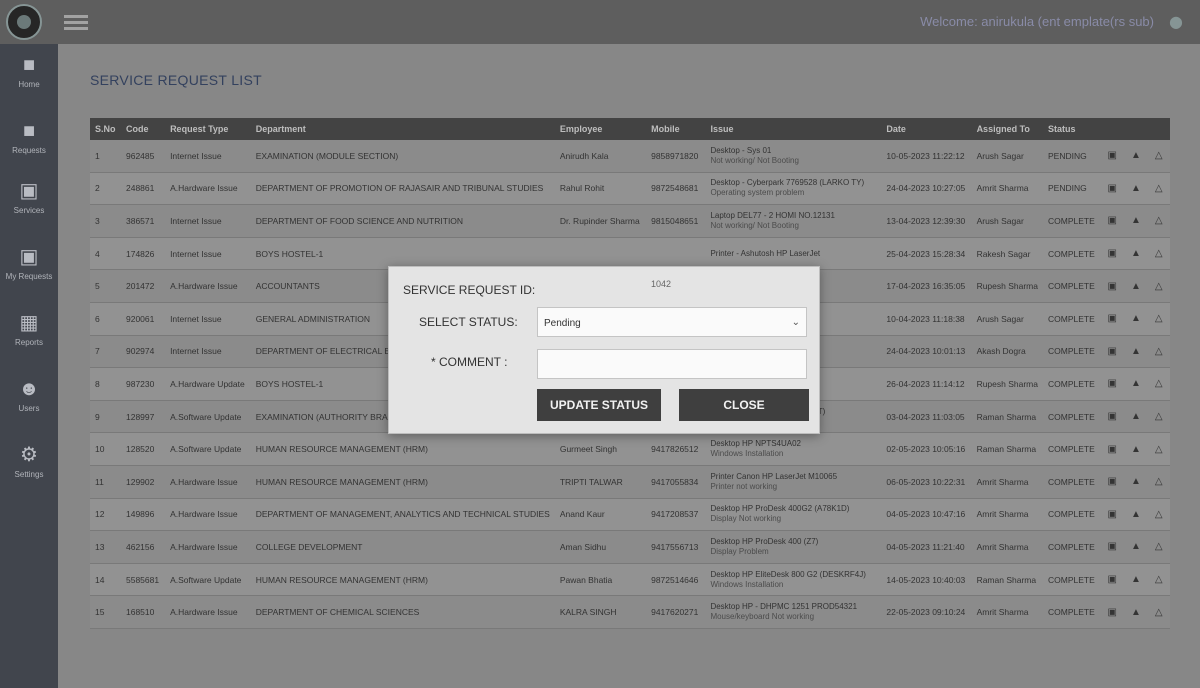 This screenshot has height=688, width=1200. I want to click on close-button: CLOSE, so click(744, 405).